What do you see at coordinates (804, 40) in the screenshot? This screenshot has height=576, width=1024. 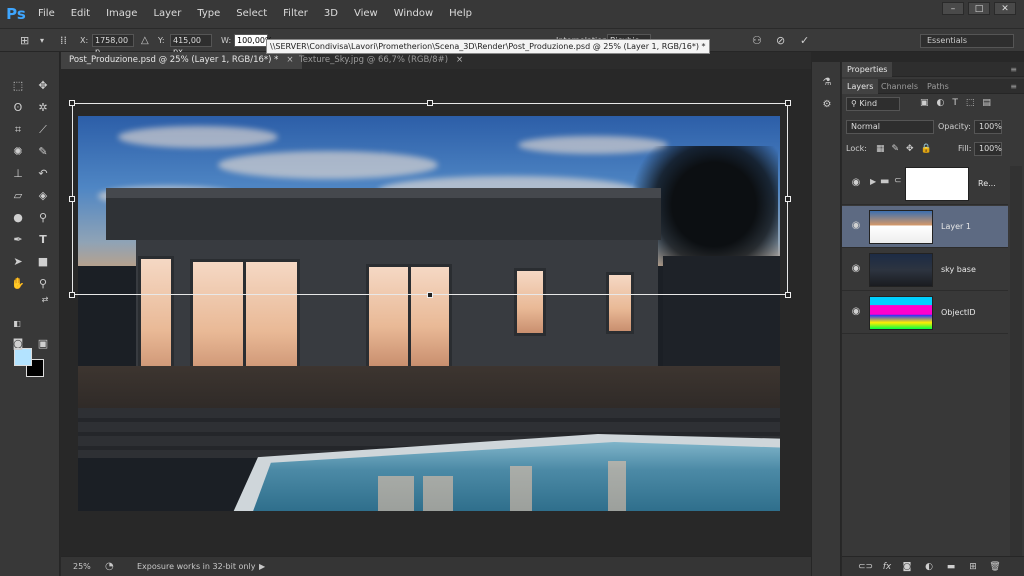 I see `commit-transform-icon: ✓` at bounding box center [804, 40].